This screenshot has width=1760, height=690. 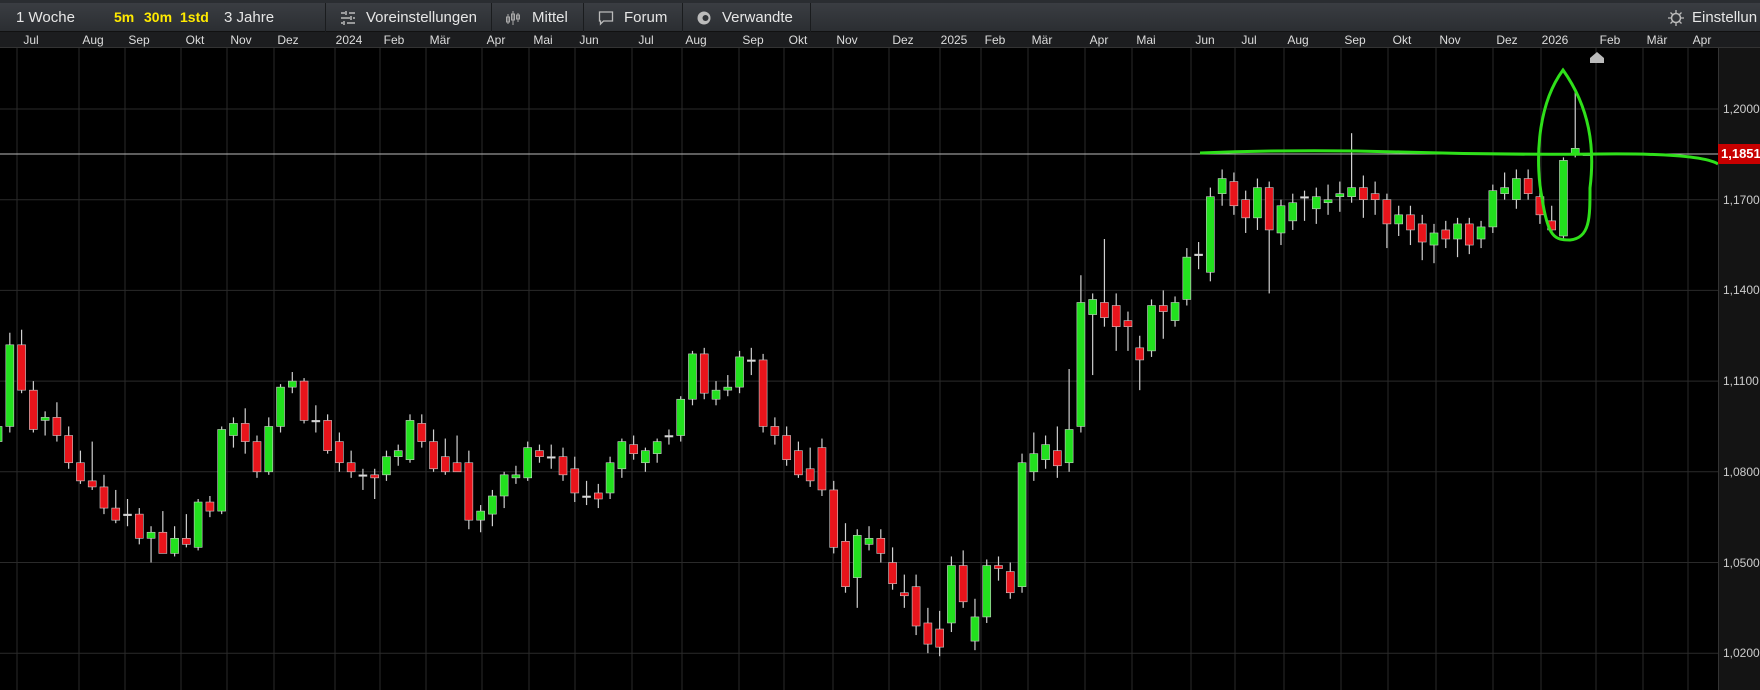 I want to click on x-tick-label: Aug, so click(x=93, y=40).